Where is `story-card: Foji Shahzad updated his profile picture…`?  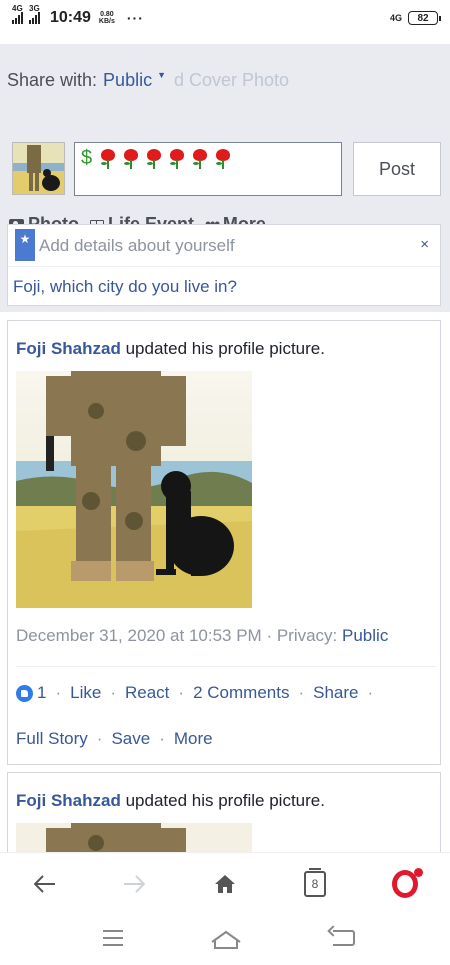 story-card: Foji Shahzad updated his profile picture… is located at coordinates (224, 817).